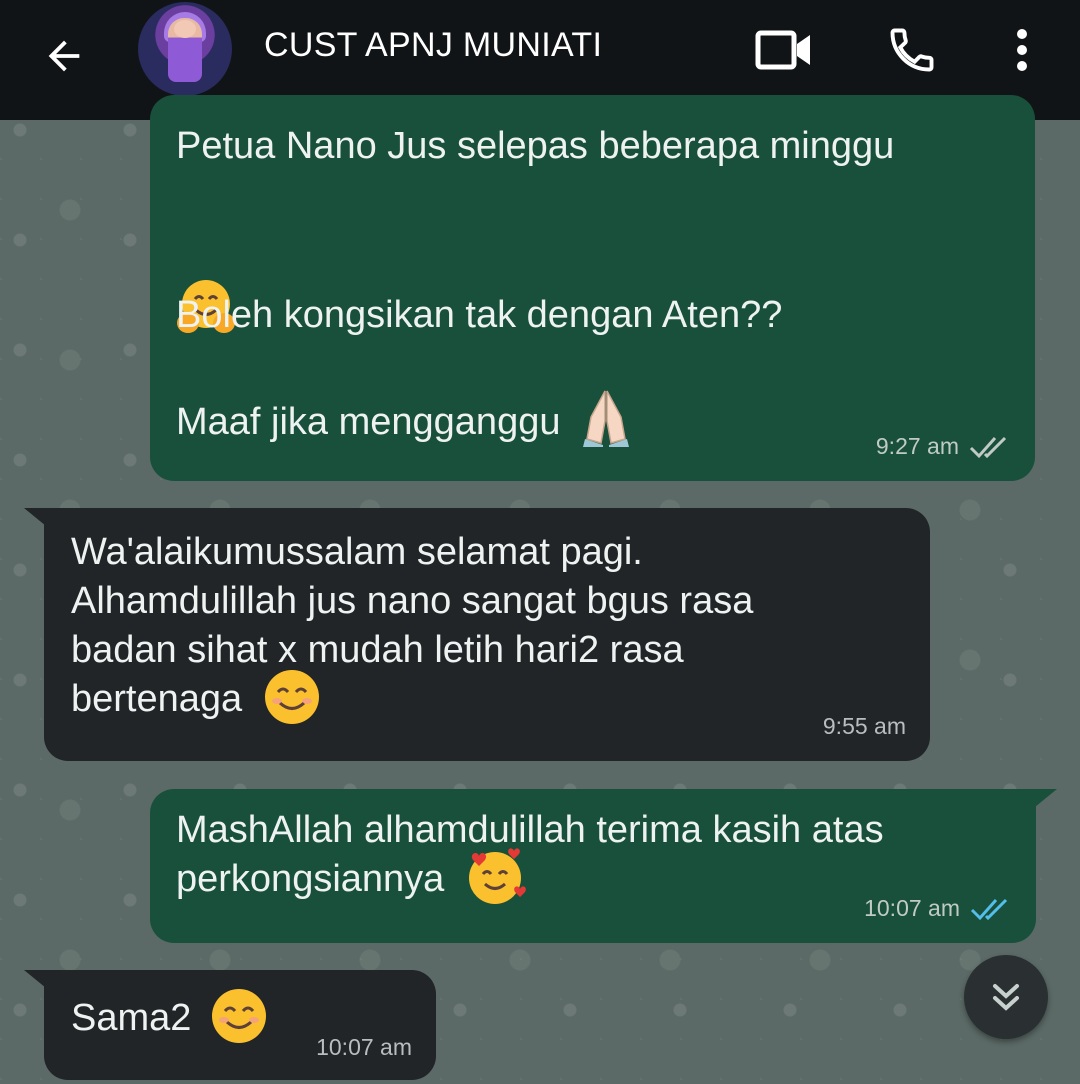 Image resolution: width=1080 pixels, height=1084 pixels. Describe the element at coordinates (185, 49) in the screenshot. I see `contact-avatar` at that location.